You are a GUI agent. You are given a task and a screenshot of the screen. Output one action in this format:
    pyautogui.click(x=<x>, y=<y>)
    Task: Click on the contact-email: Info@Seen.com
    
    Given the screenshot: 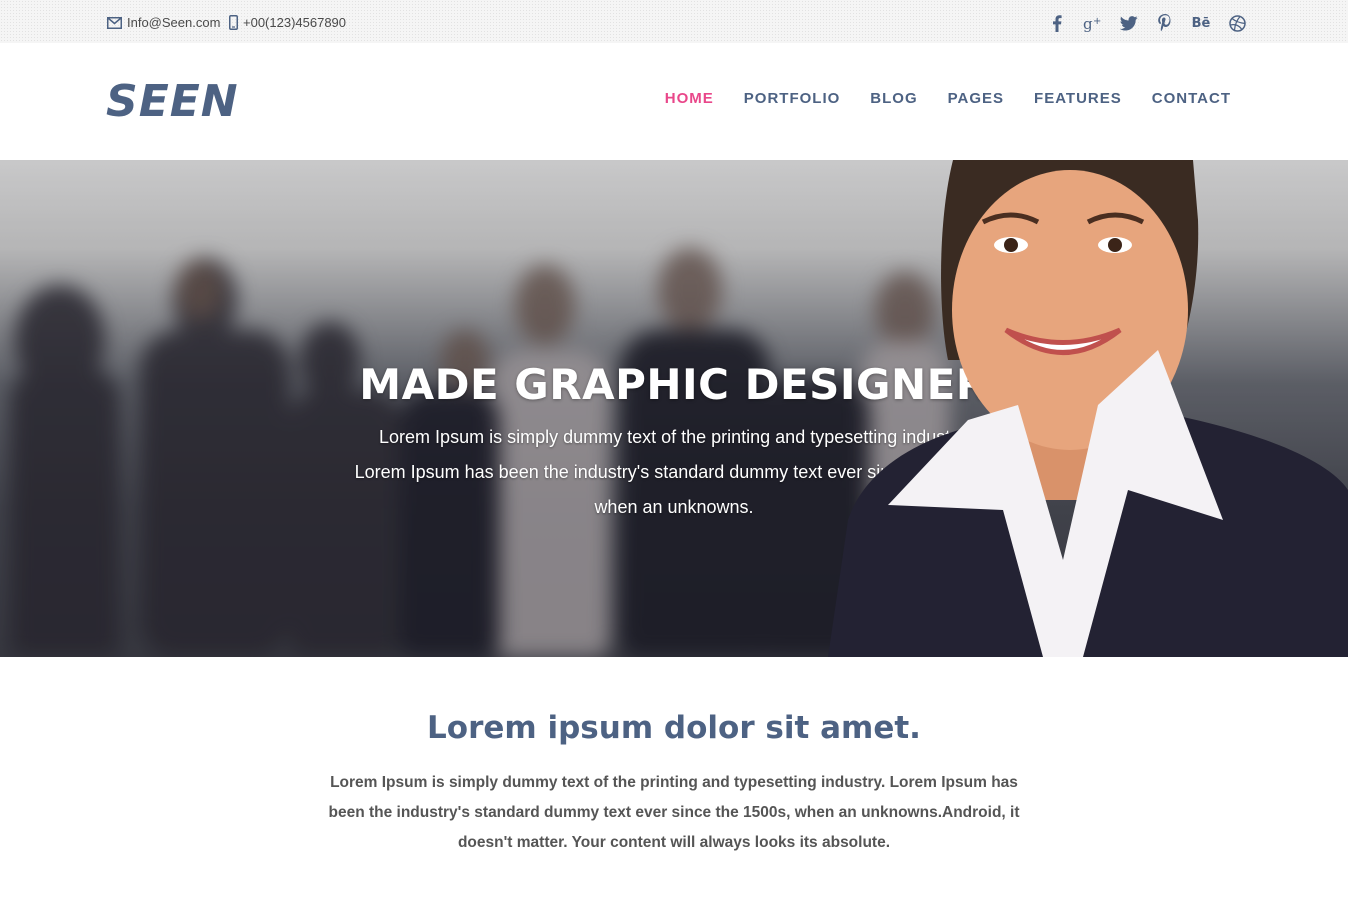 What is the action you would take?
    pyautogui.click(x=163, y=22)
    